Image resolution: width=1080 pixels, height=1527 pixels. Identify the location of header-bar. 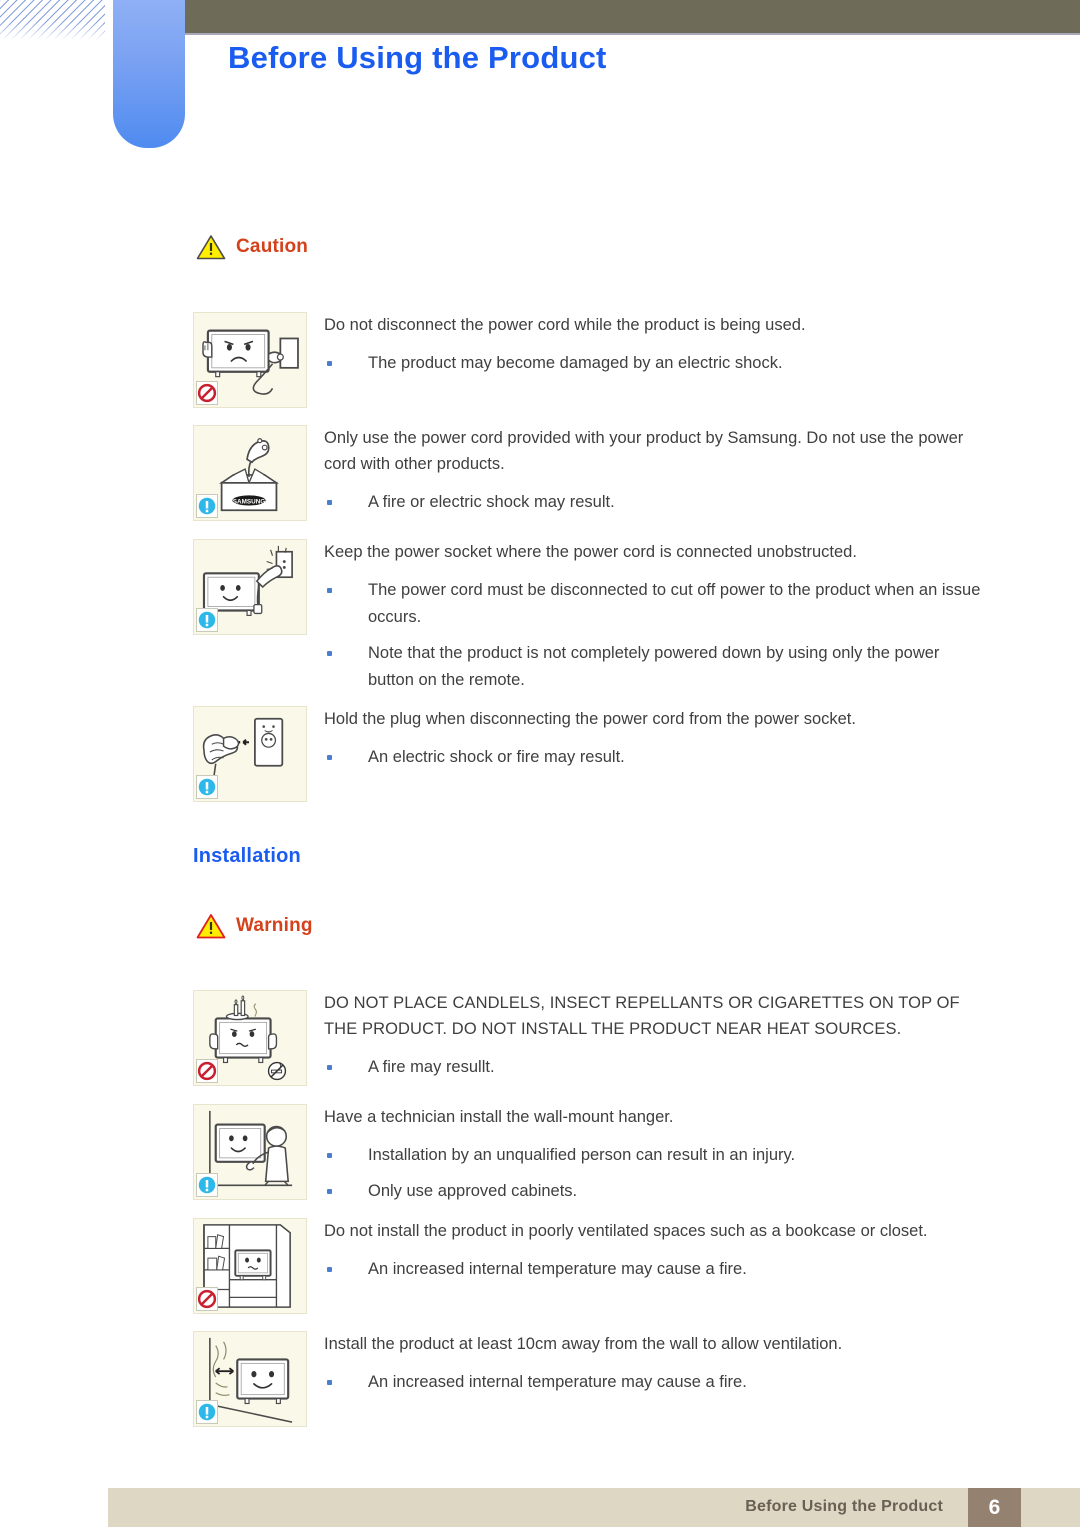
(632, 16).